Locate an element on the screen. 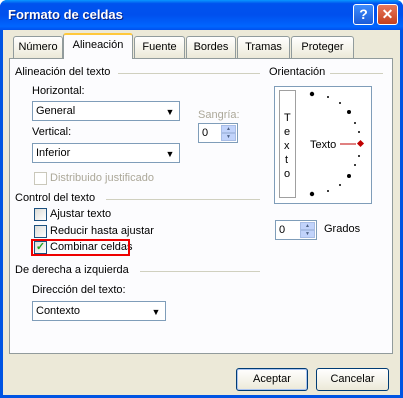 This screenshot has width=403, height=398. alignment-divider is located at coordinates (189, 73).